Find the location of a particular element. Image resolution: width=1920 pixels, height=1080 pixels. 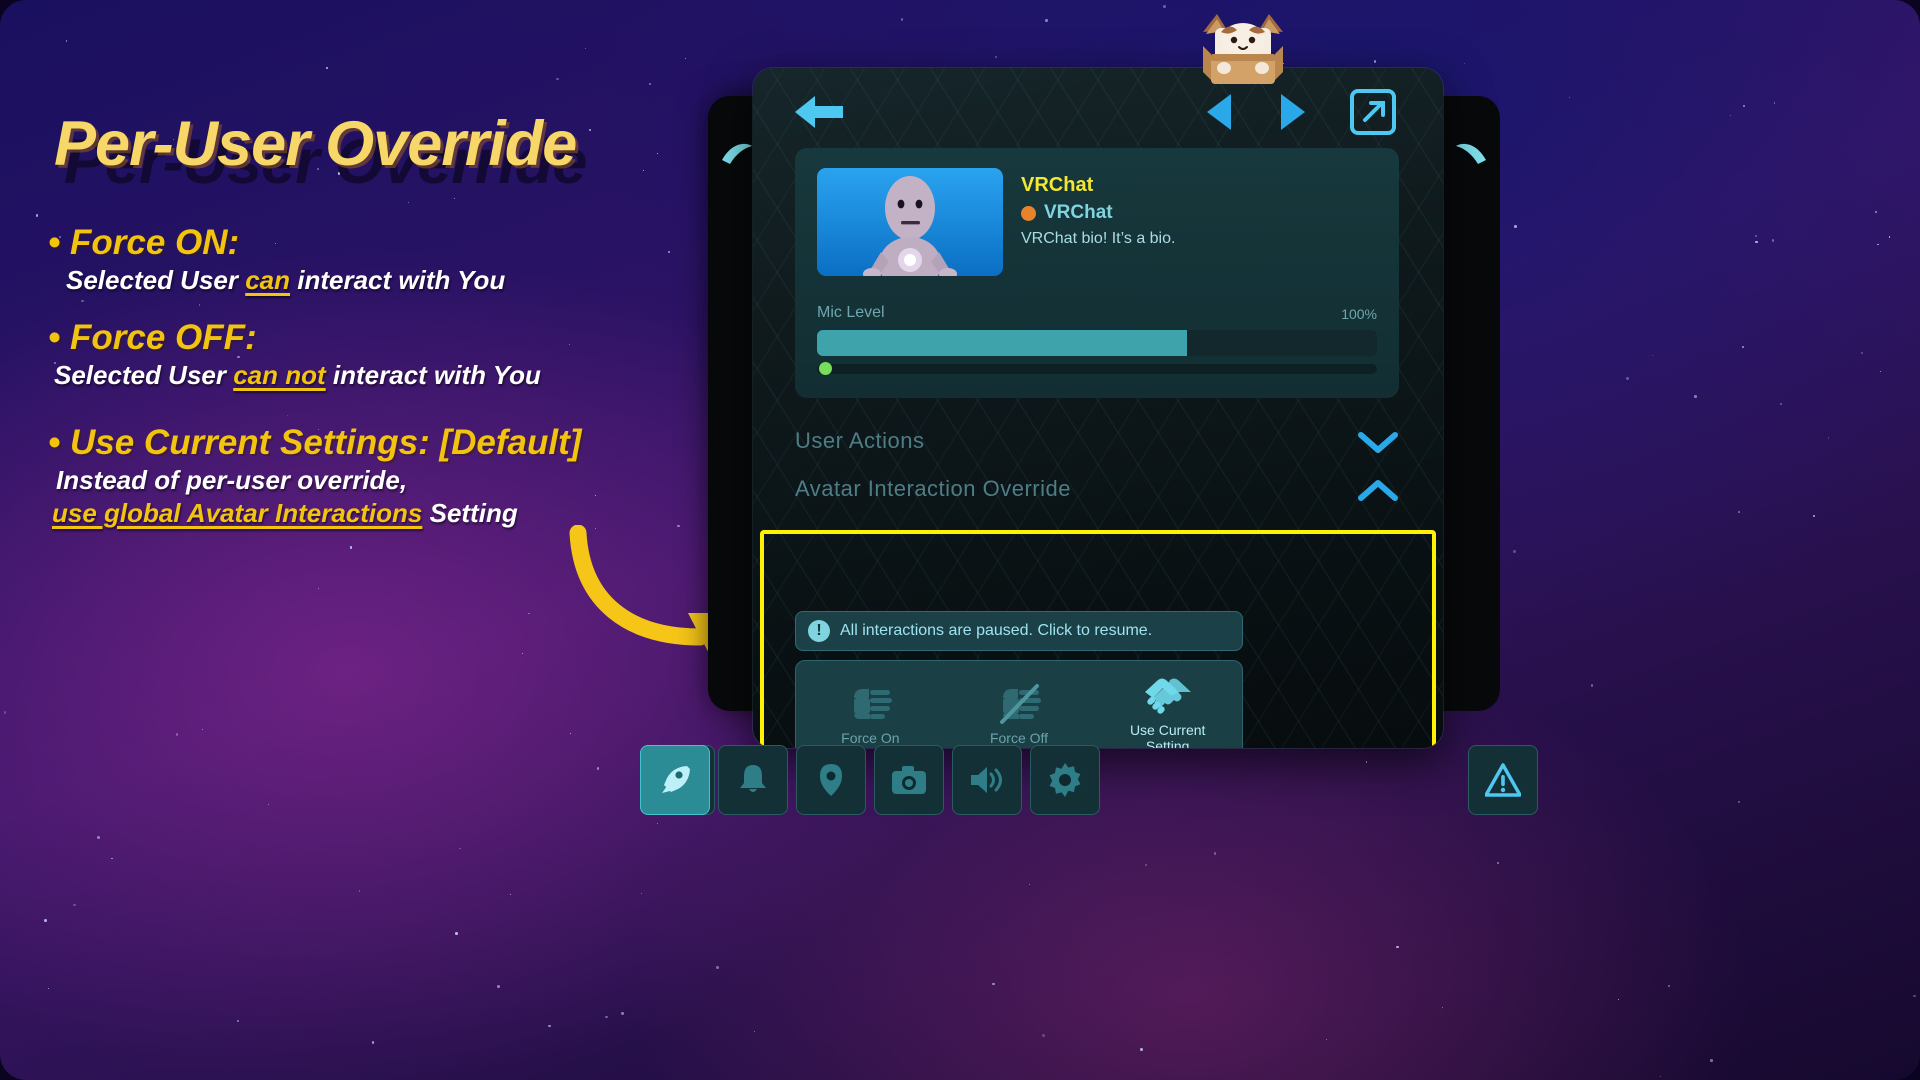

rocket-icon is located at coordinates (676, 779).